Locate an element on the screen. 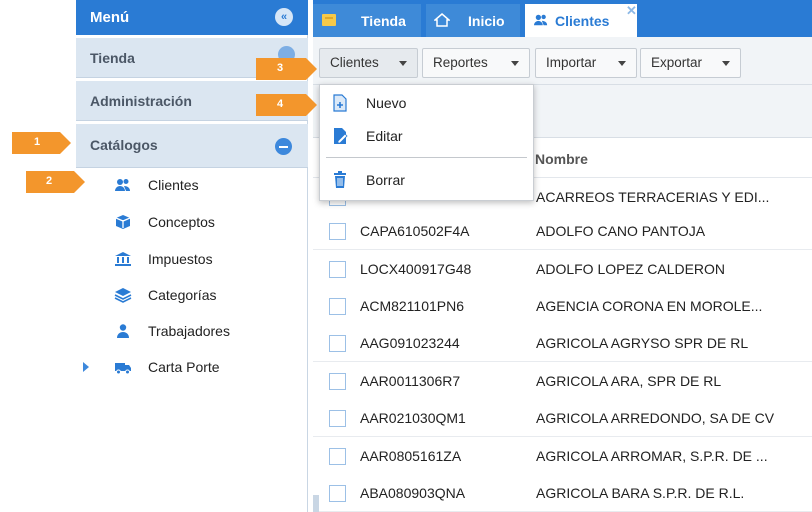  collapse-menu-icon: « is located at coordinates (284, 17).